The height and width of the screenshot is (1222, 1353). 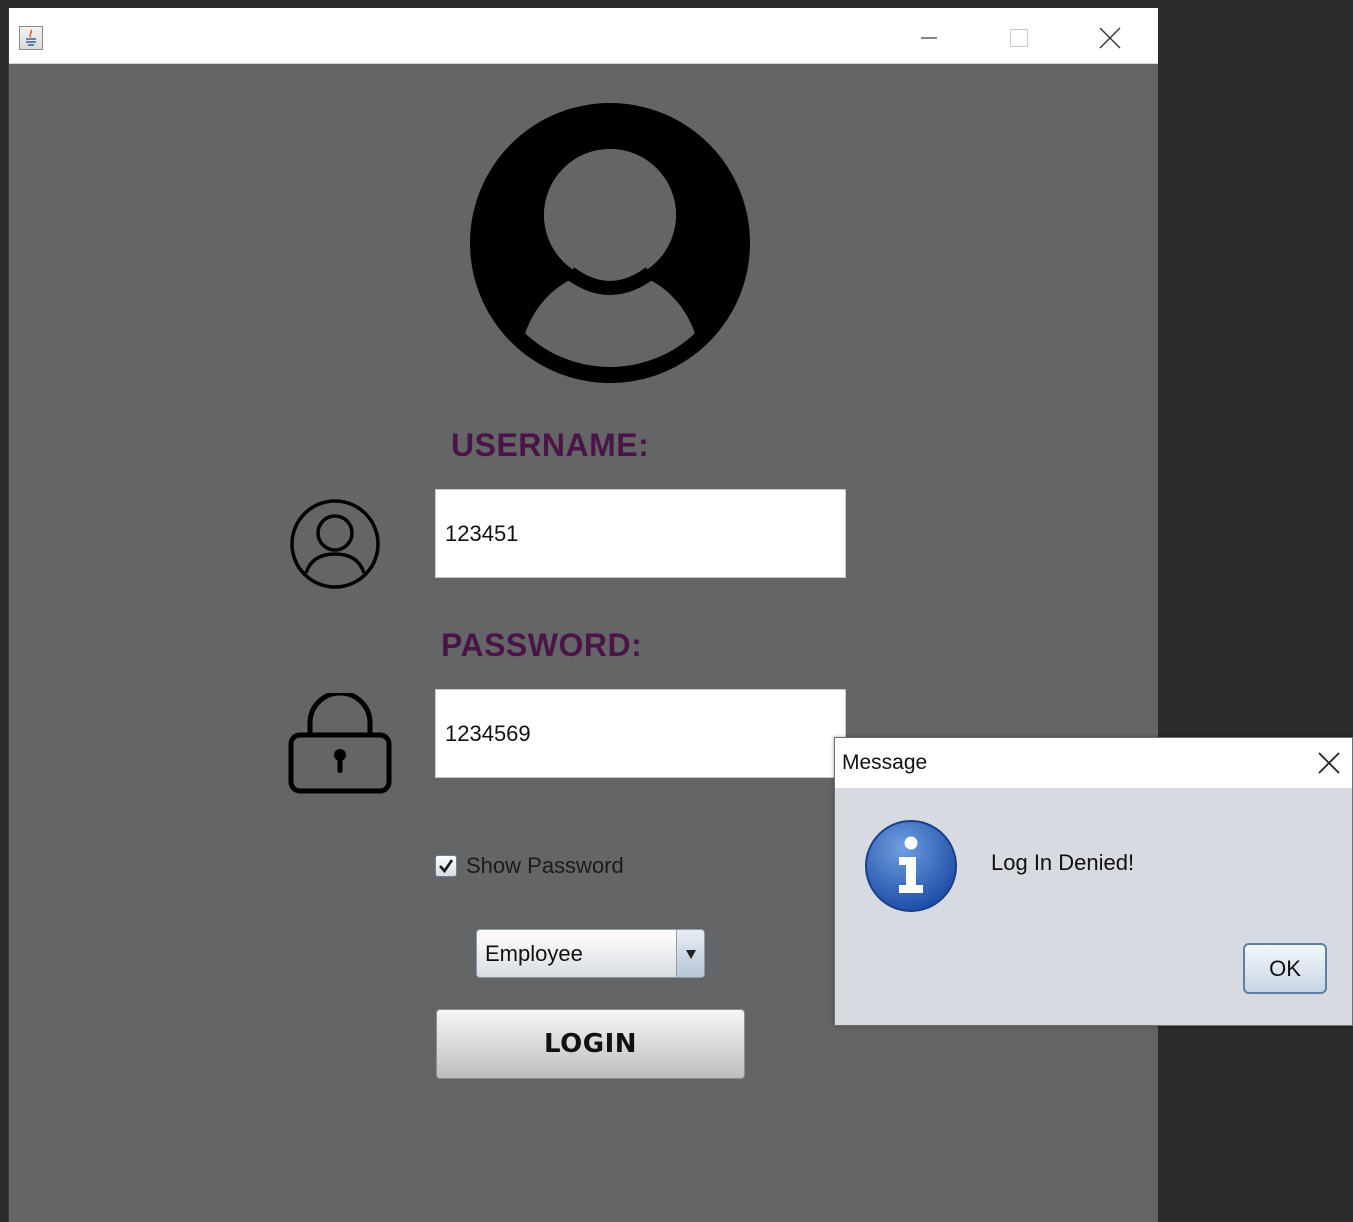 I want to click on show-password-row: Show Password, so click(x=529, y=866).